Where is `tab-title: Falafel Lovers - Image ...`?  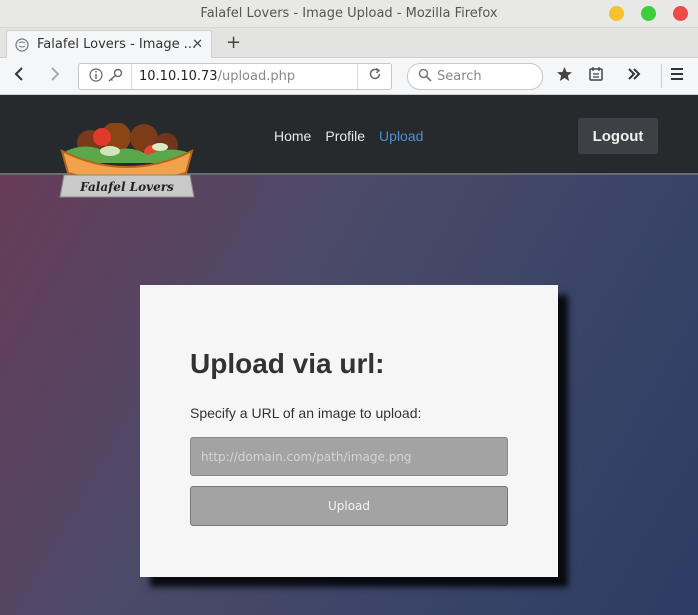
tab-title: Falafel Lovers - Image ... is located at coordinates (117, 44).